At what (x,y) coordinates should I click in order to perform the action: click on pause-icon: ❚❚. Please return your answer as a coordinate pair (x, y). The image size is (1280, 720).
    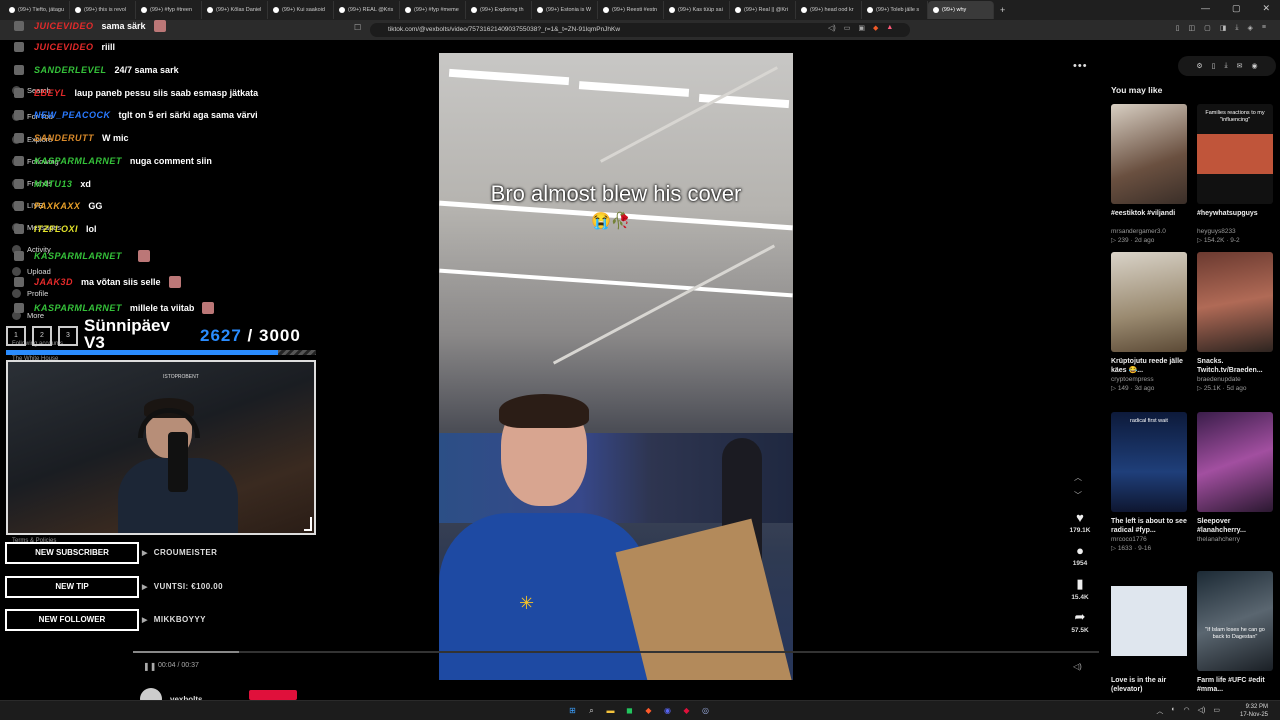
    Looking at the image, I should click on (149, 666).